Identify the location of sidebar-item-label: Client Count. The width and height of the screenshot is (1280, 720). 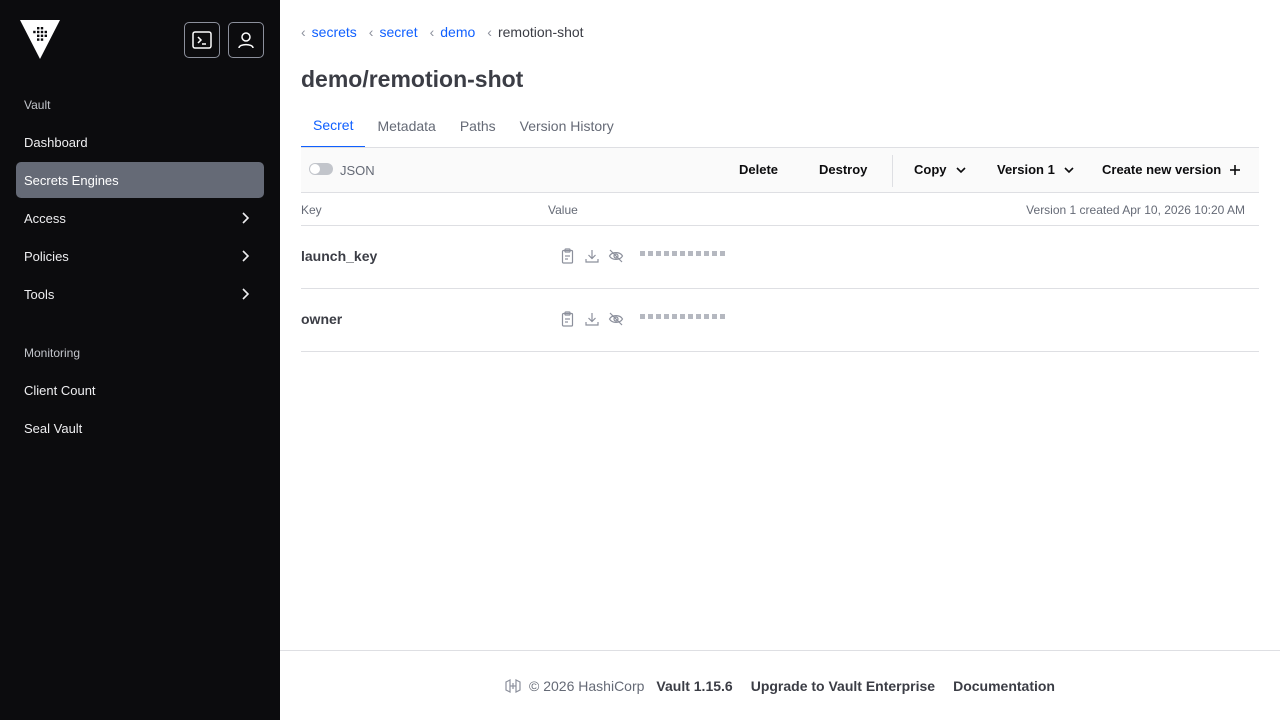
(60, 390).